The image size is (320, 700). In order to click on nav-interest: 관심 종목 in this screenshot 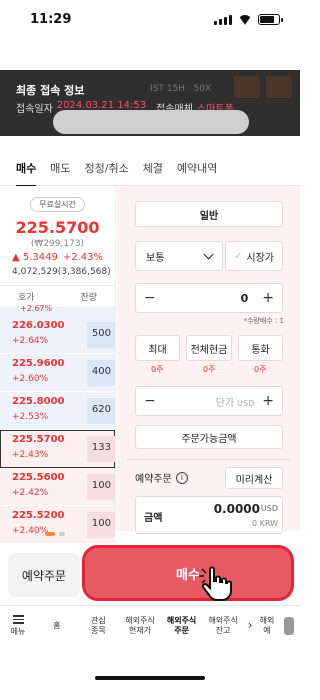, I will do `click(99, 625)`.